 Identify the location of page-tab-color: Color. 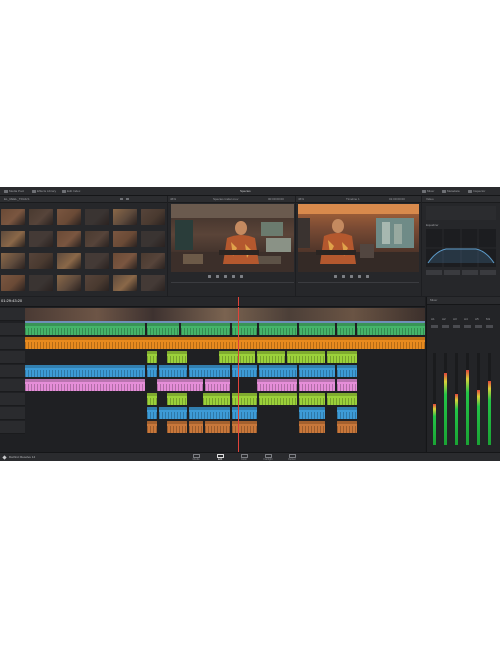
(244, 457).